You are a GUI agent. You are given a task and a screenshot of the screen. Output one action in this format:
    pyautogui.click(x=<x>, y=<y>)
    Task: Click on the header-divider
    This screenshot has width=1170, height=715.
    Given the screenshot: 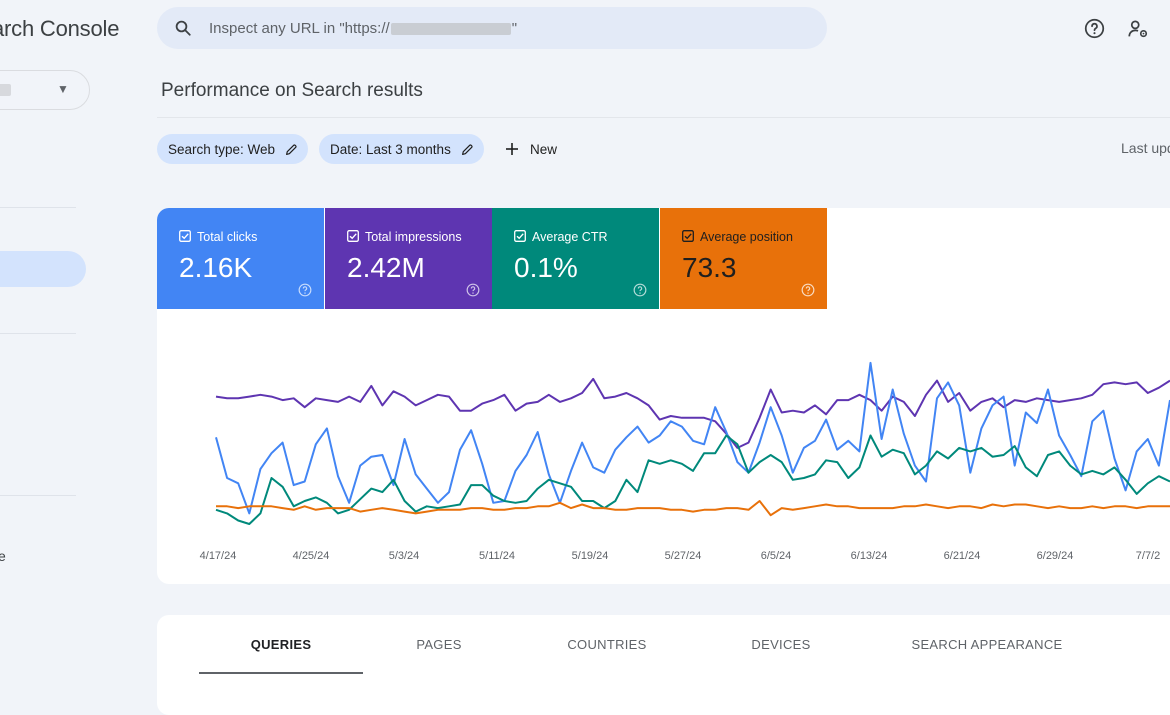 What is the action you would take?
    pyautogui.click(x=663, y=117)
    